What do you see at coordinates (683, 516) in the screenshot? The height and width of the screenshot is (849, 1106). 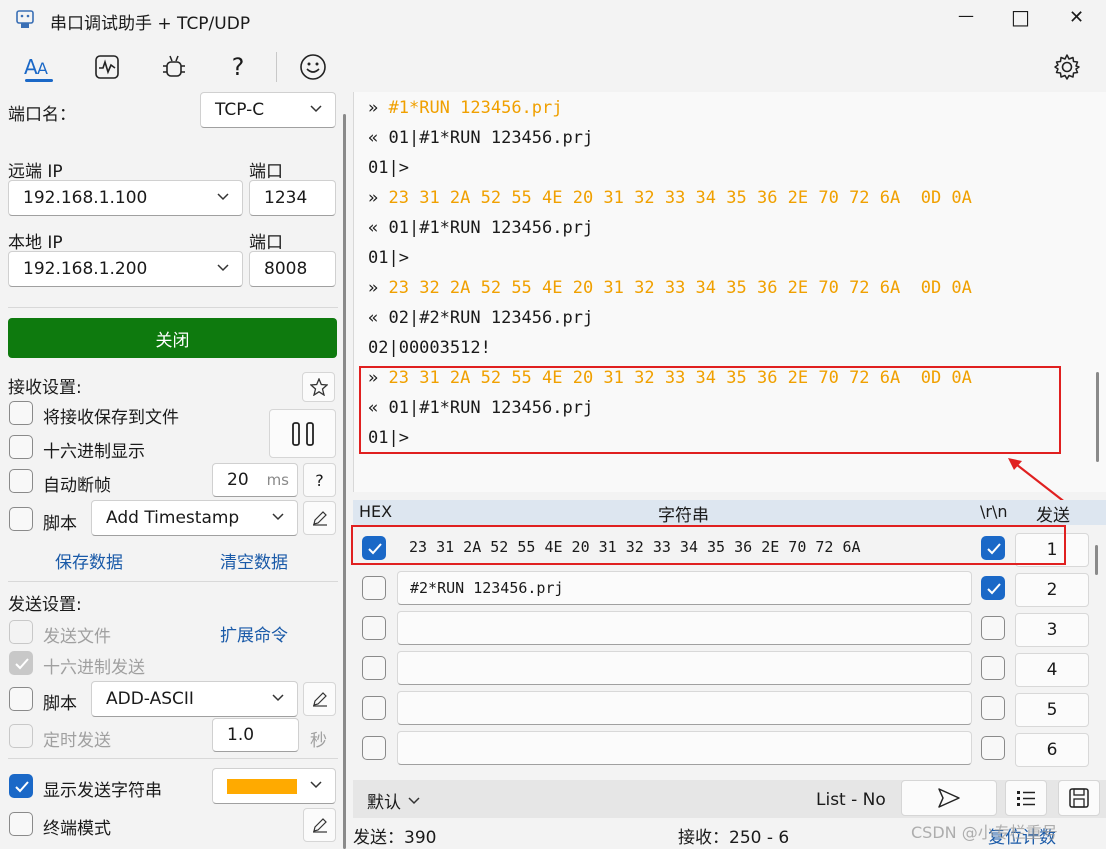 I see `header-string: 字符串` at bounding box center [683, 516].